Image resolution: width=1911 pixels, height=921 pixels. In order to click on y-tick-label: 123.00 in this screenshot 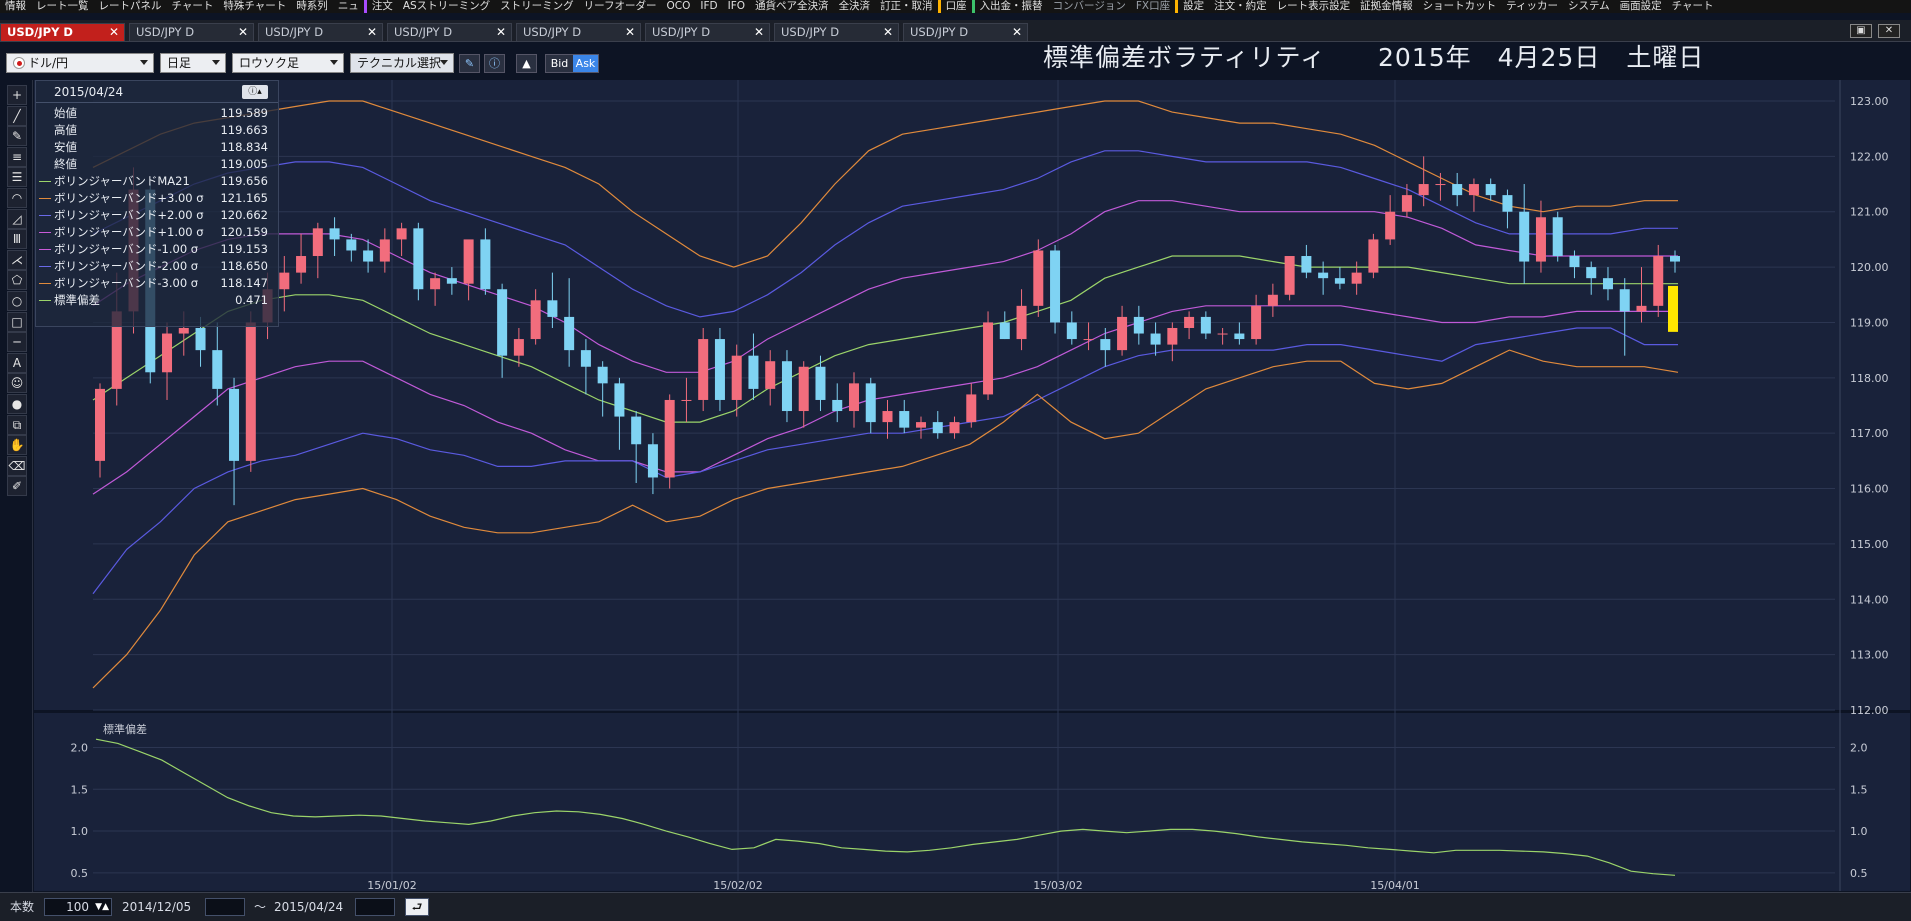, I will do `click(1869, 101)`.